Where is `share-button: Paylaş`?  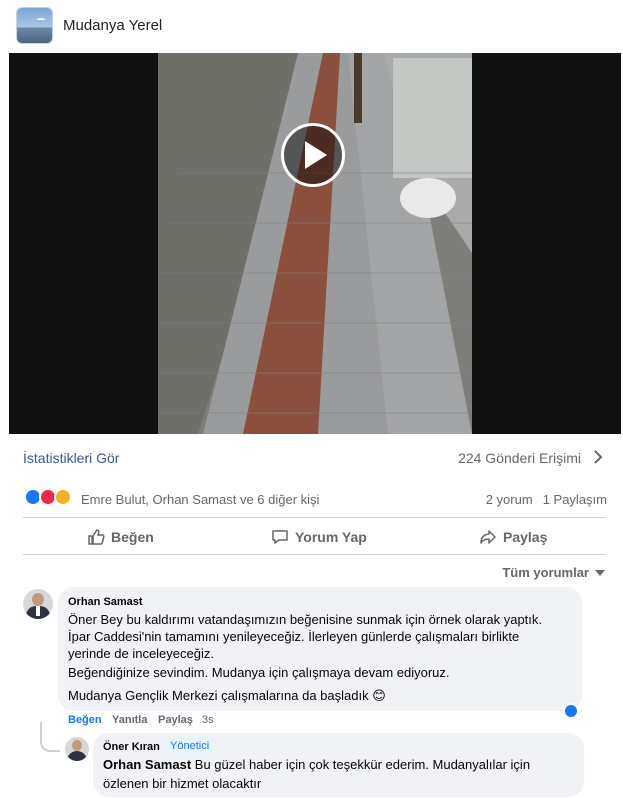
share-button: Paylaş is located at coordinates (513, 536).